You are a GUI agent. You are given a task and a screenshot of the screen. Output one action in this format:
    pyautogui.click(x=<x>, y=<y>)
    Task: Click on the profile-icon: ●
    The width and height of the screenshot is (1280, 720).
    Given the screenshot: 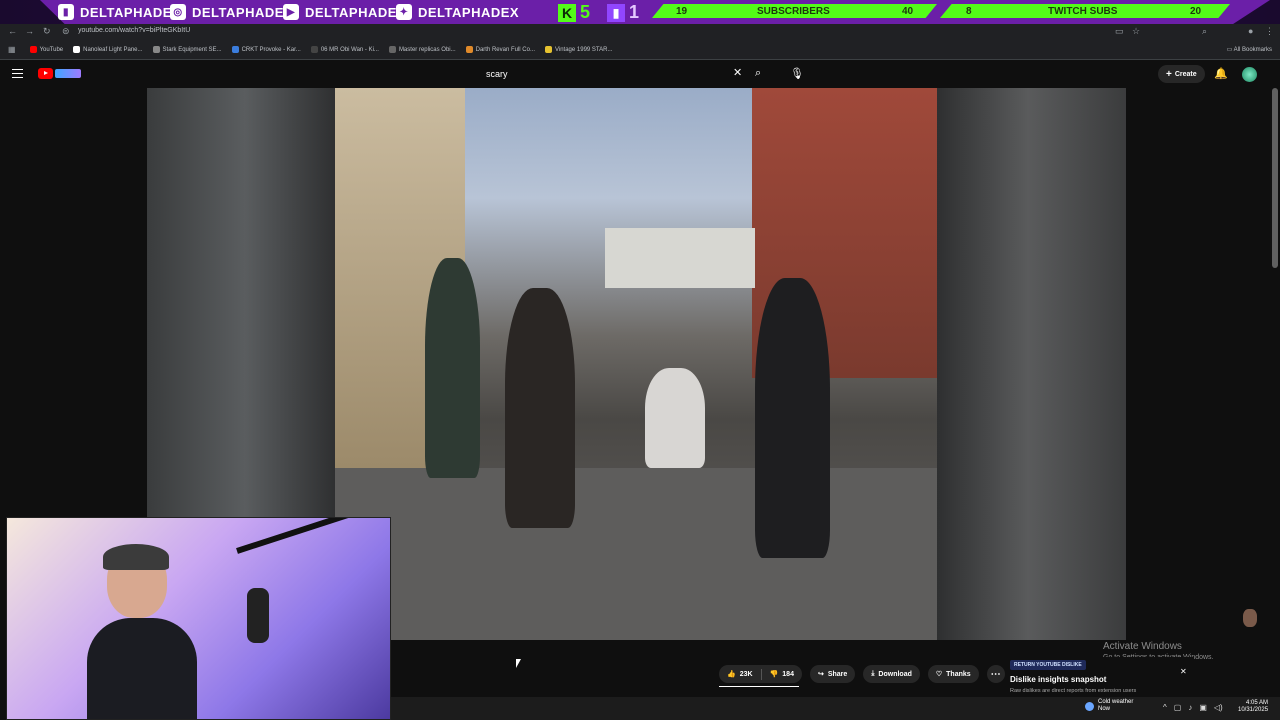 What is the action you would take?
    pyautogui.click(x=1250, y=31)
    